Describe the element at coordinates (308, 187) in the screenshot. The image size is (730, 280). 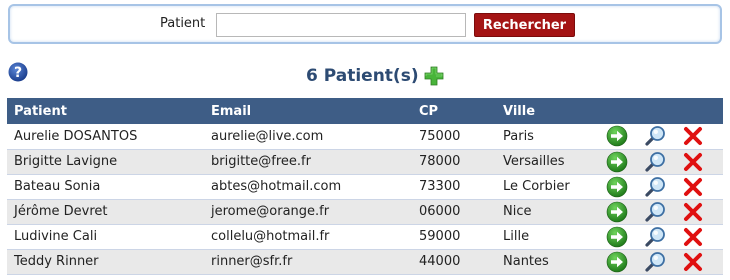
I see `patient-email-cell: abtes@hotmail.com` at that location.